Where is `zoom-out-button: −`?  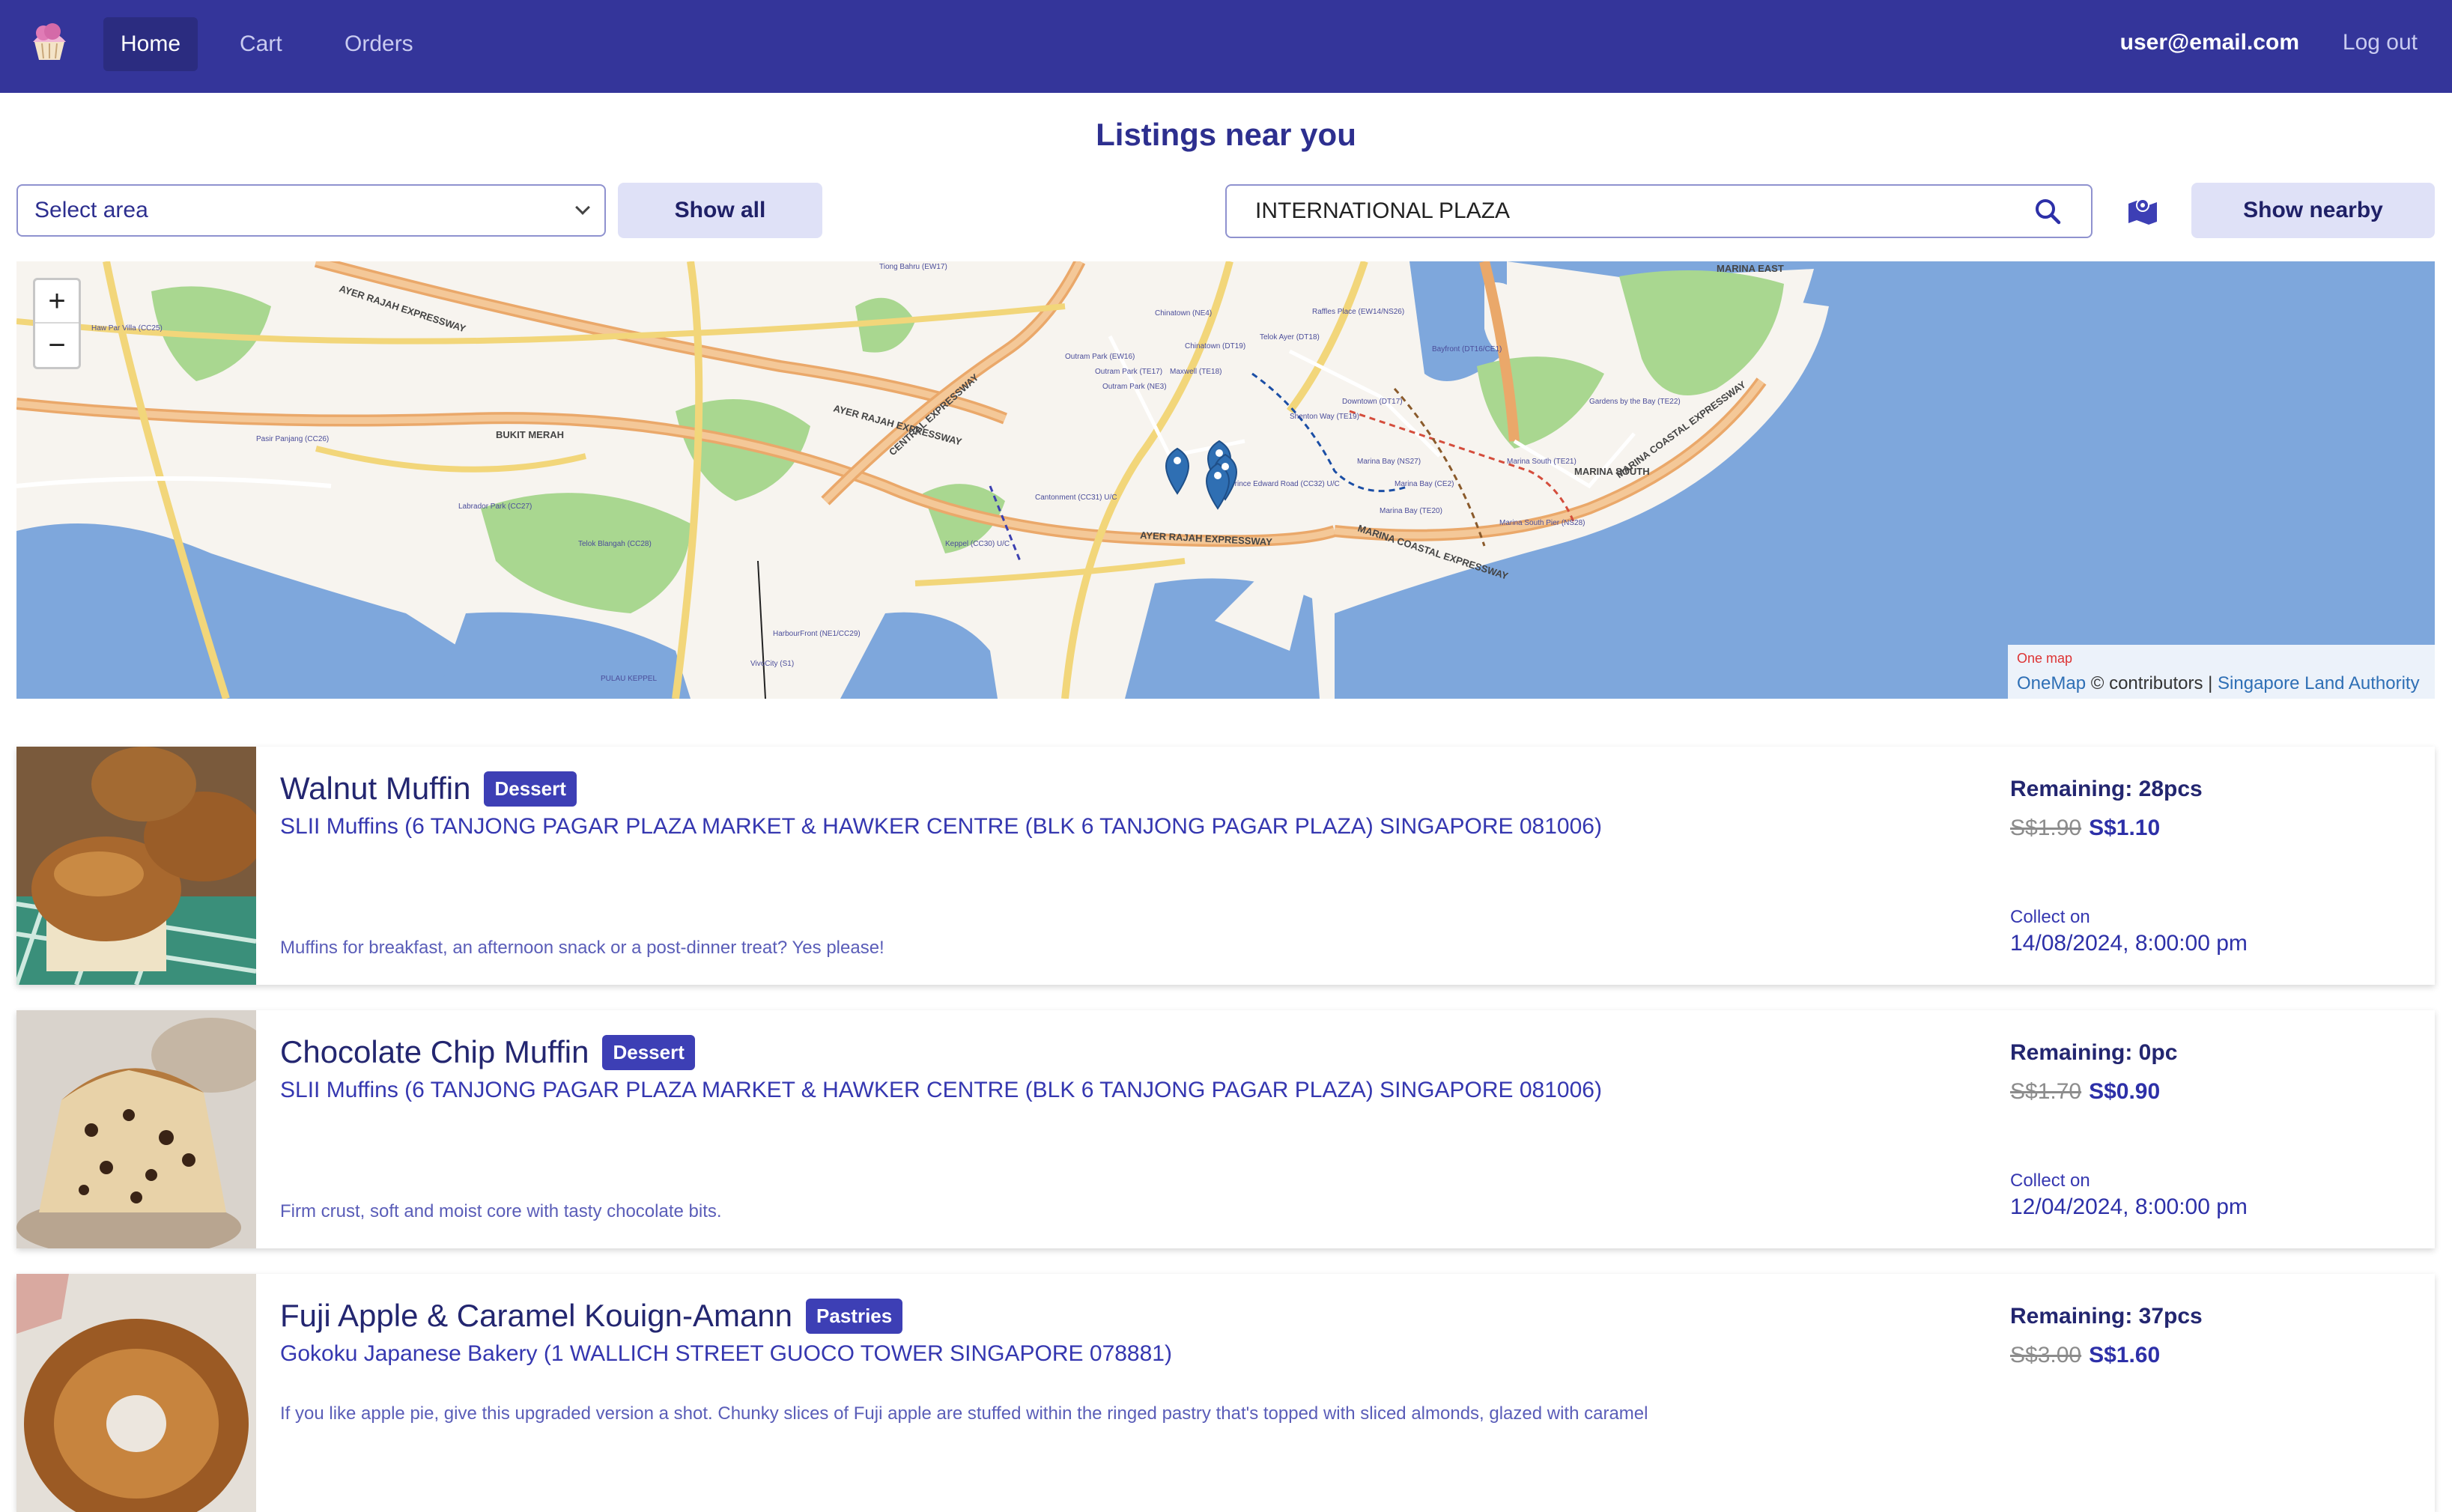
zoom-out-button: − is located at coordinates (57, 345).